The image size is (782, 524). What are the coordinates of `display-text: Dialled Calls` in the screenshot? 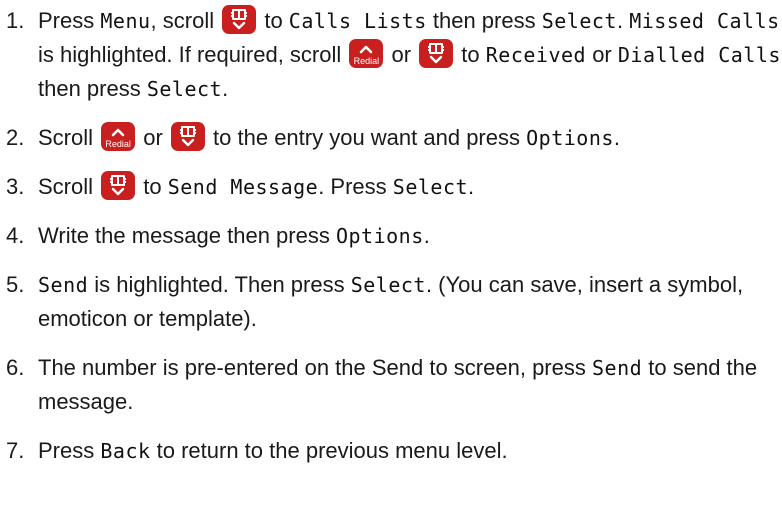 It's located at (699, 55).